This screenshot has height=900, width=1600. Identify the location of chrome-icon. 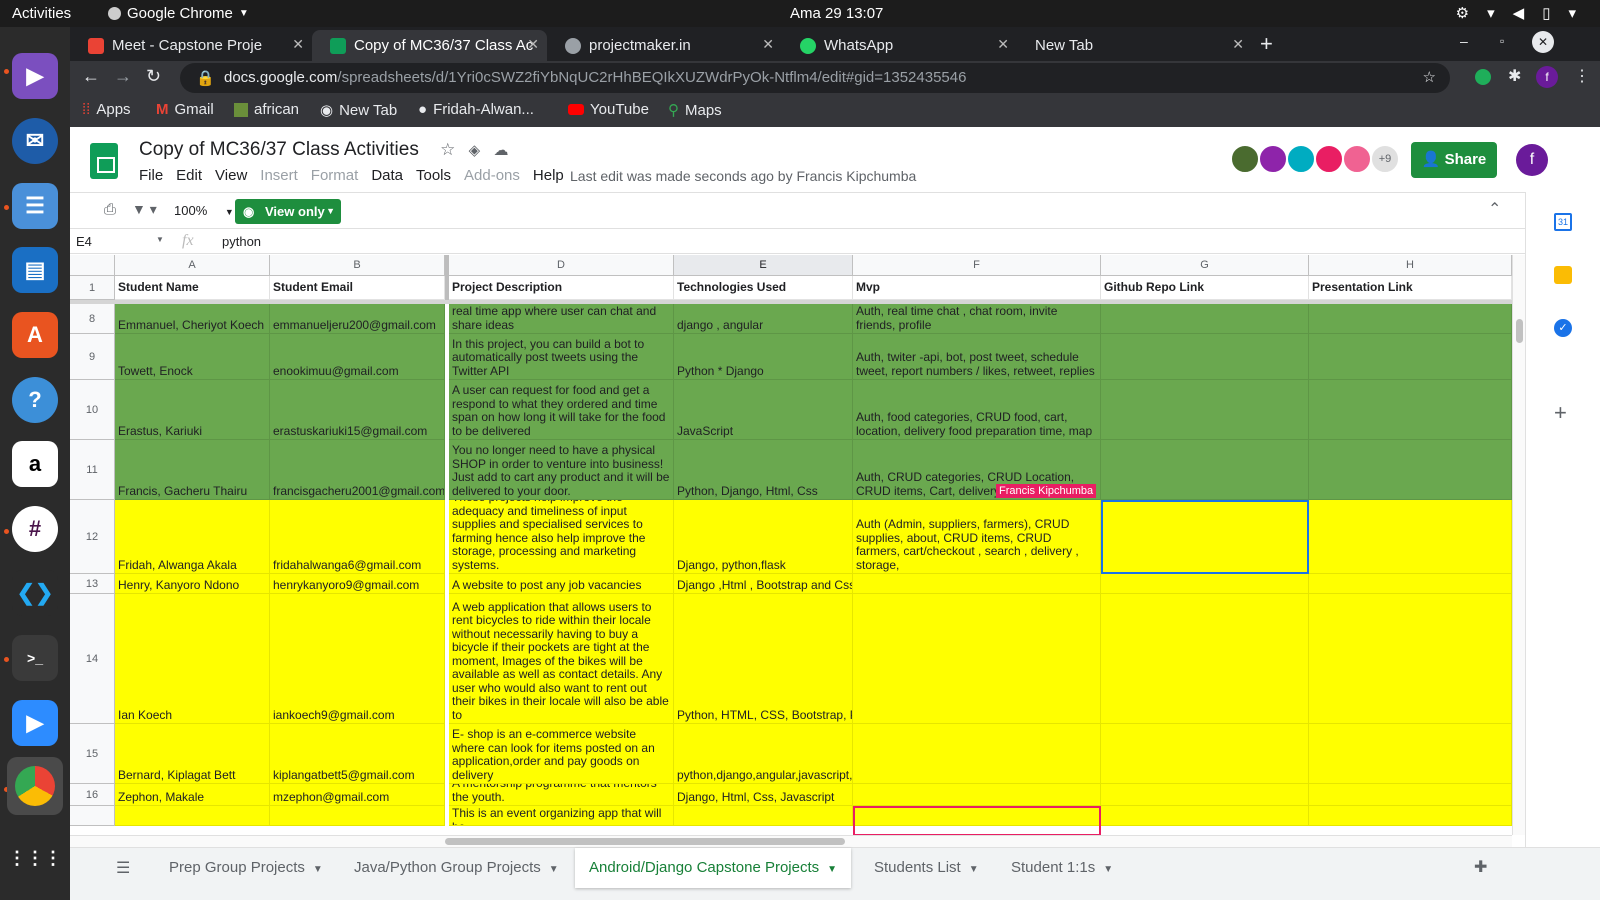
(35, 786).